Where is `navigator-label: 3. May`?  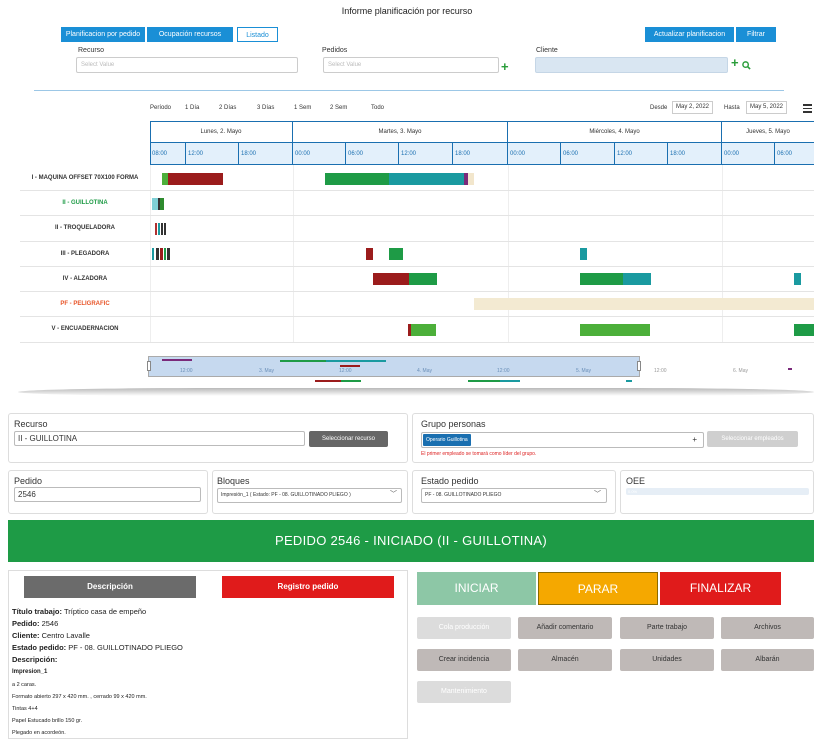
navigator-label: 3. May is located at coordinates (267, 371).